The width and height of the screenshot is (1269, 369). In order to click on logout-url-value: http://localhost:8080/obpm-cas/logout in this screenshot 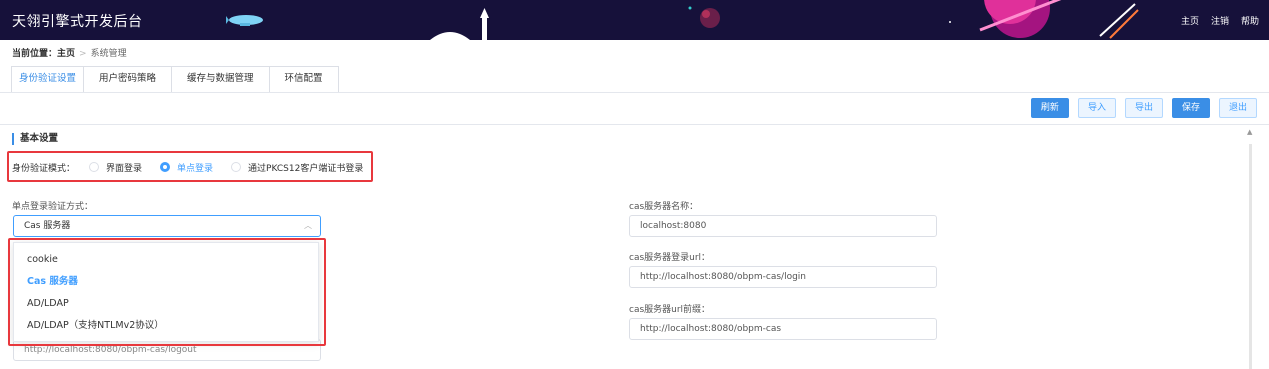, I will do `click(110, 350)`.